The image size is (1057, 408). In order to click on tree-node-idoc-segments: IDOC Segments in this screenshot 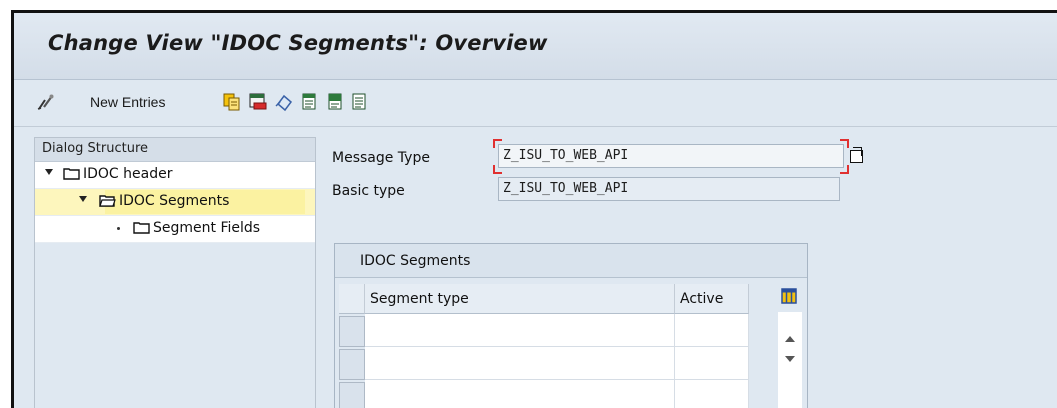, I will do `click(175, 202)`.